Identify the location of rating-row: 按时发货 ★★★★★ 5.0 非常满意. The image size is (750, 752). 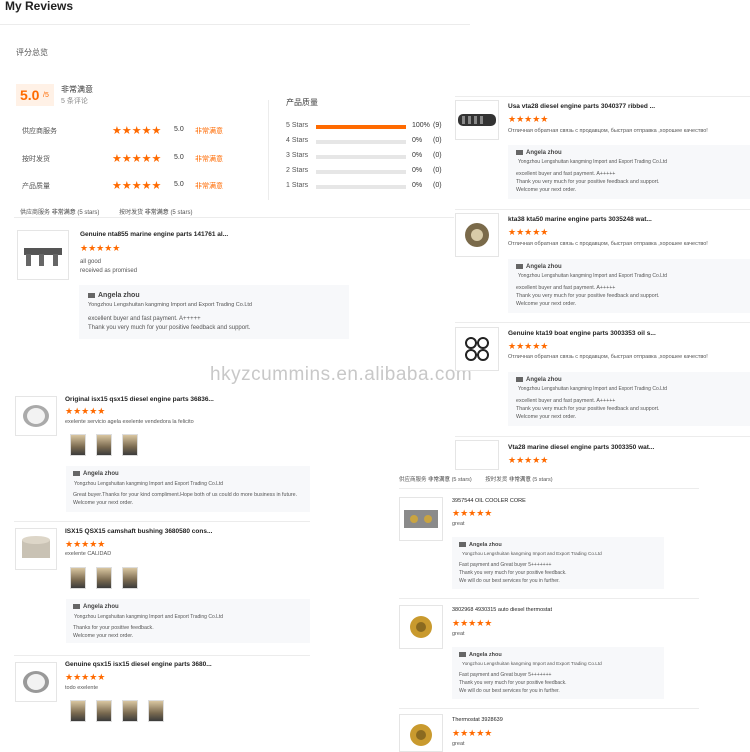
(142, 159).